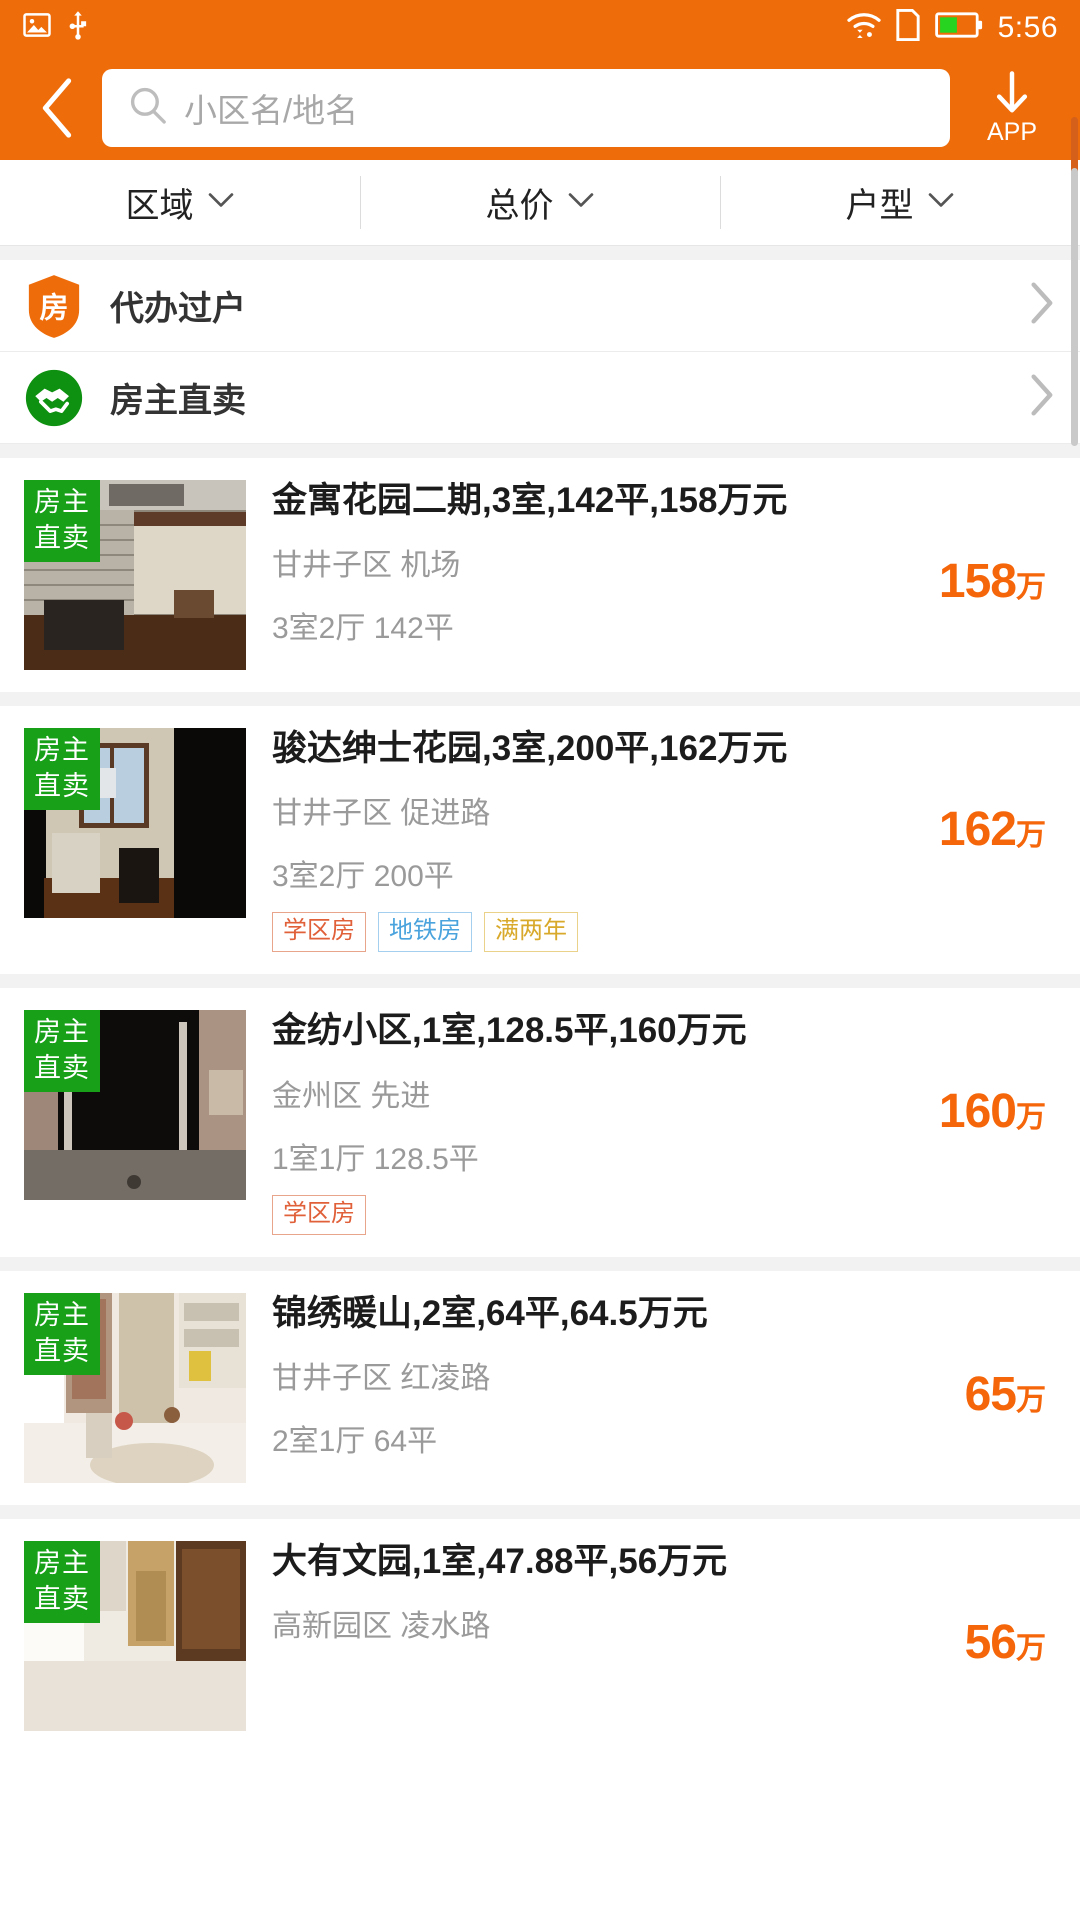 This screenshot has height=1920, width=1080. I want to click on image-icon, so click(37, 27).